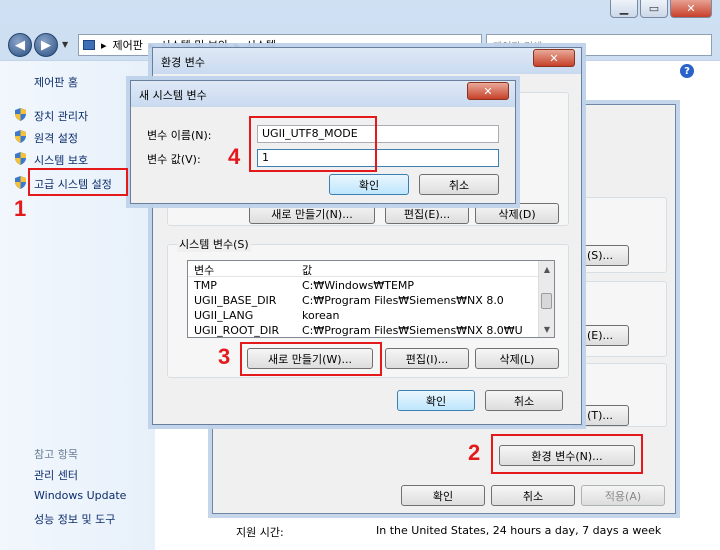  What do you see at coordinates (20, 45) in the screenshot?
I see `back-arrow-icon: ◀` at bounding box center [20, 45].